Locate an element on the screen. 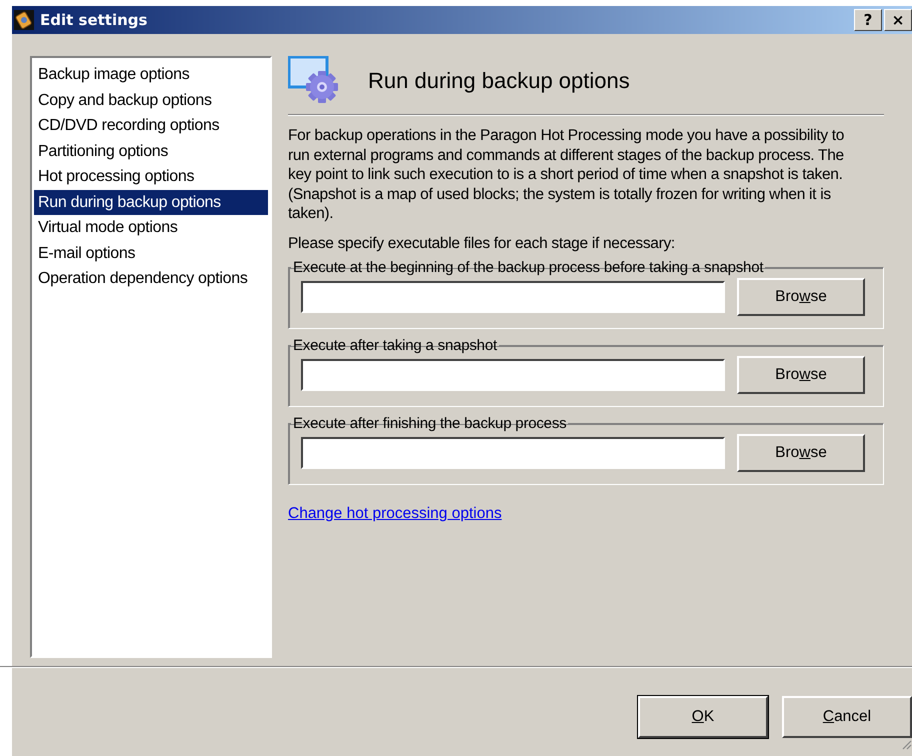 This screenshot has height=756, width=912. sidebar-item: Virtual mode options is located at coordinates (151, 227).